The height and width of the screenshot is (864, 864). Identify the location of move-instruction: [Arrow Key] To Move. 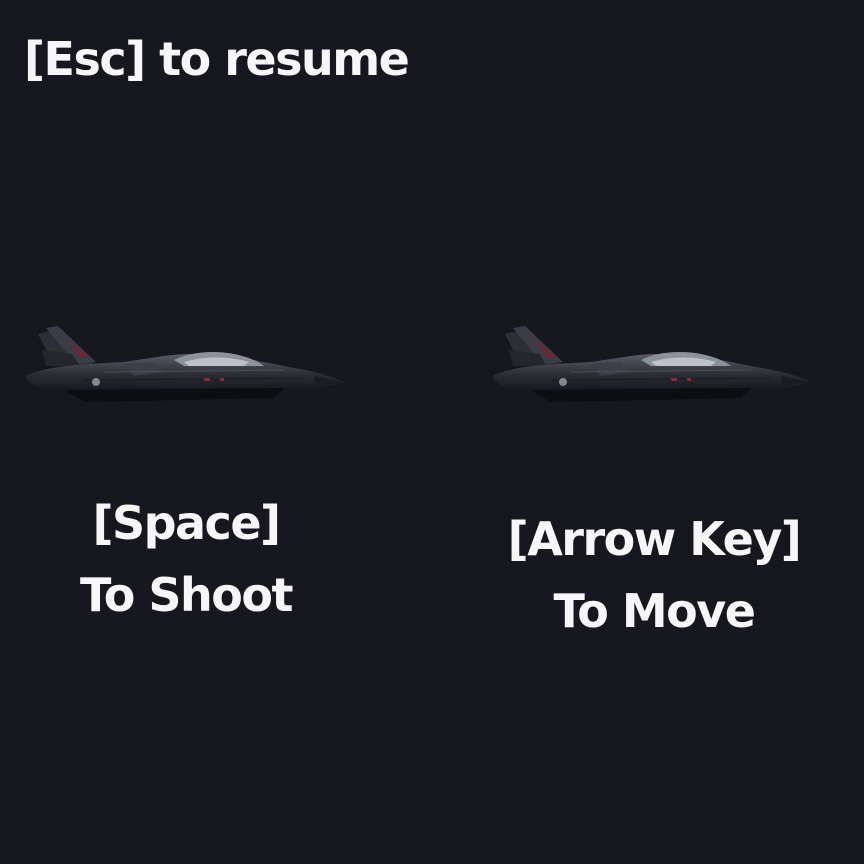
(654, 575).